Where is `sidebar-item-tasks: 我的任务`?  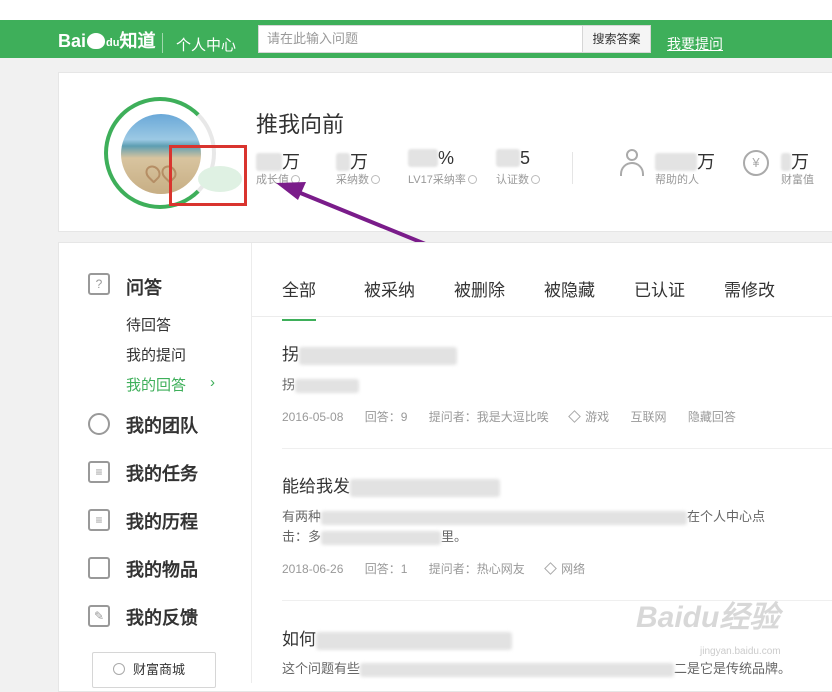
sidebar-item-tasks: 我的任务 is located at coordinates (162, 473).